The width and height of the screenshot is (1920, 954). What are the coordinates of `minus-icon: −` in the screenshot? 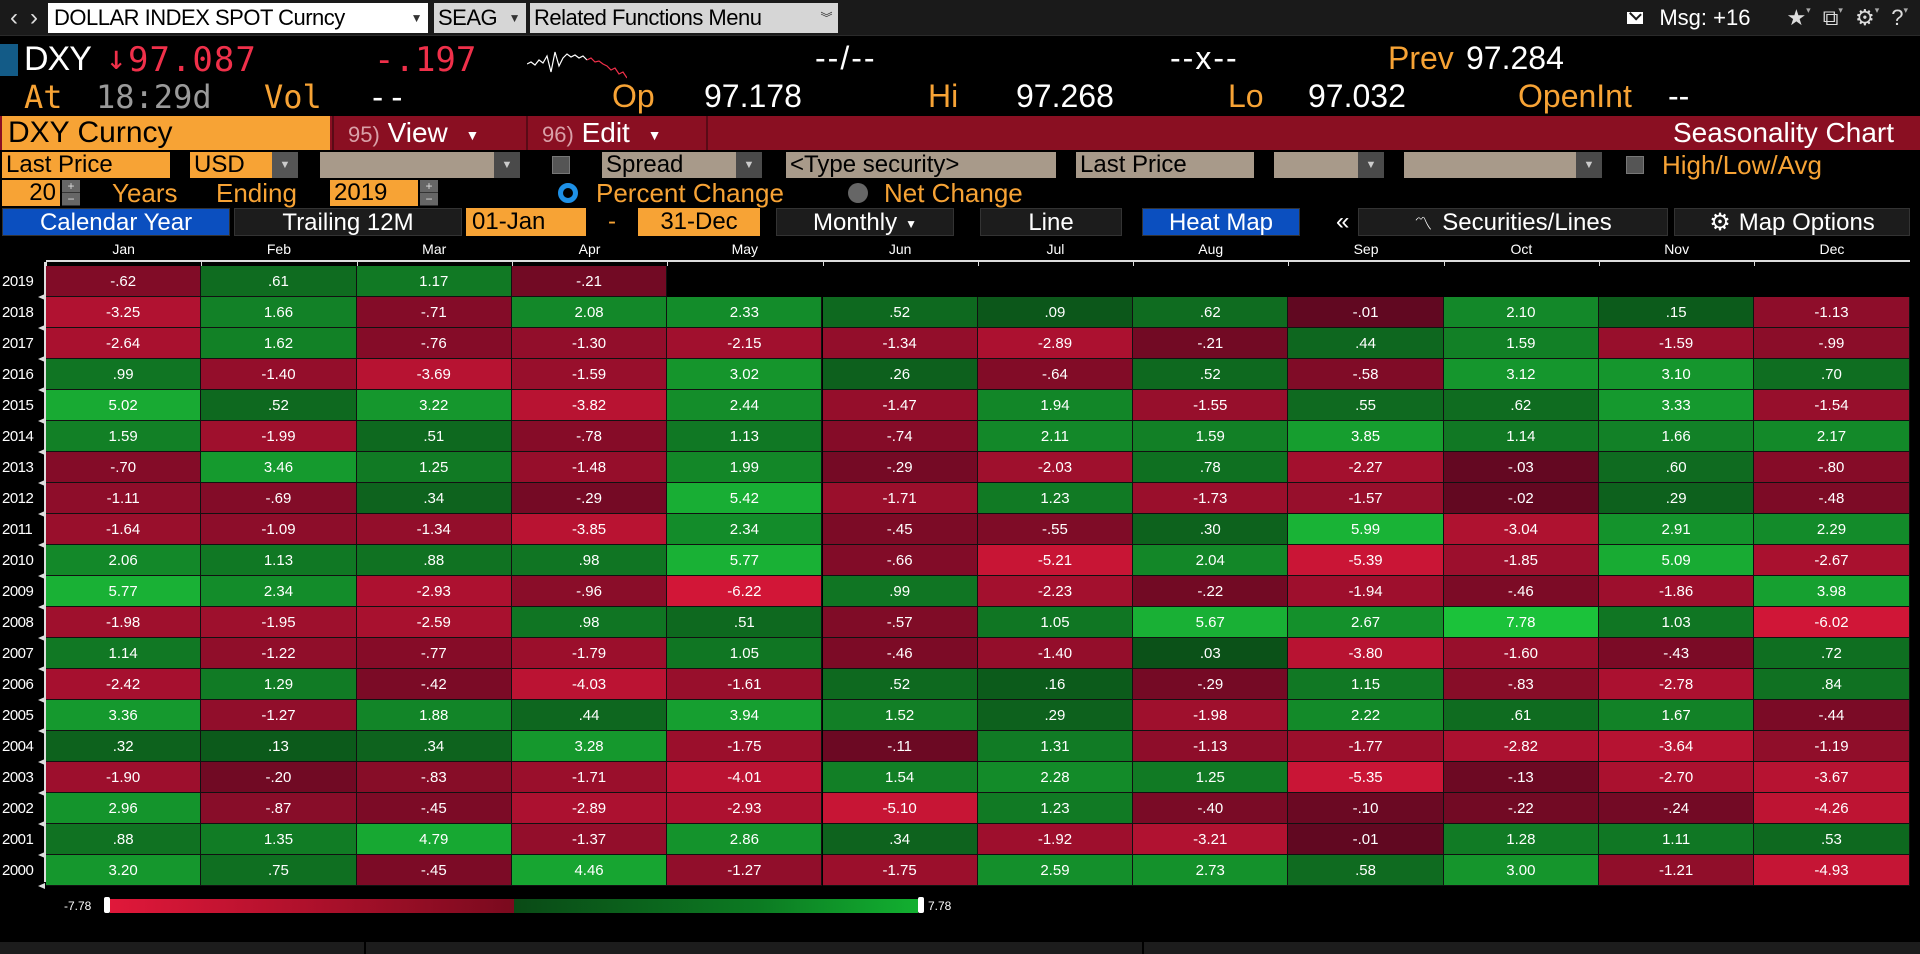 It's located at (429, 199).